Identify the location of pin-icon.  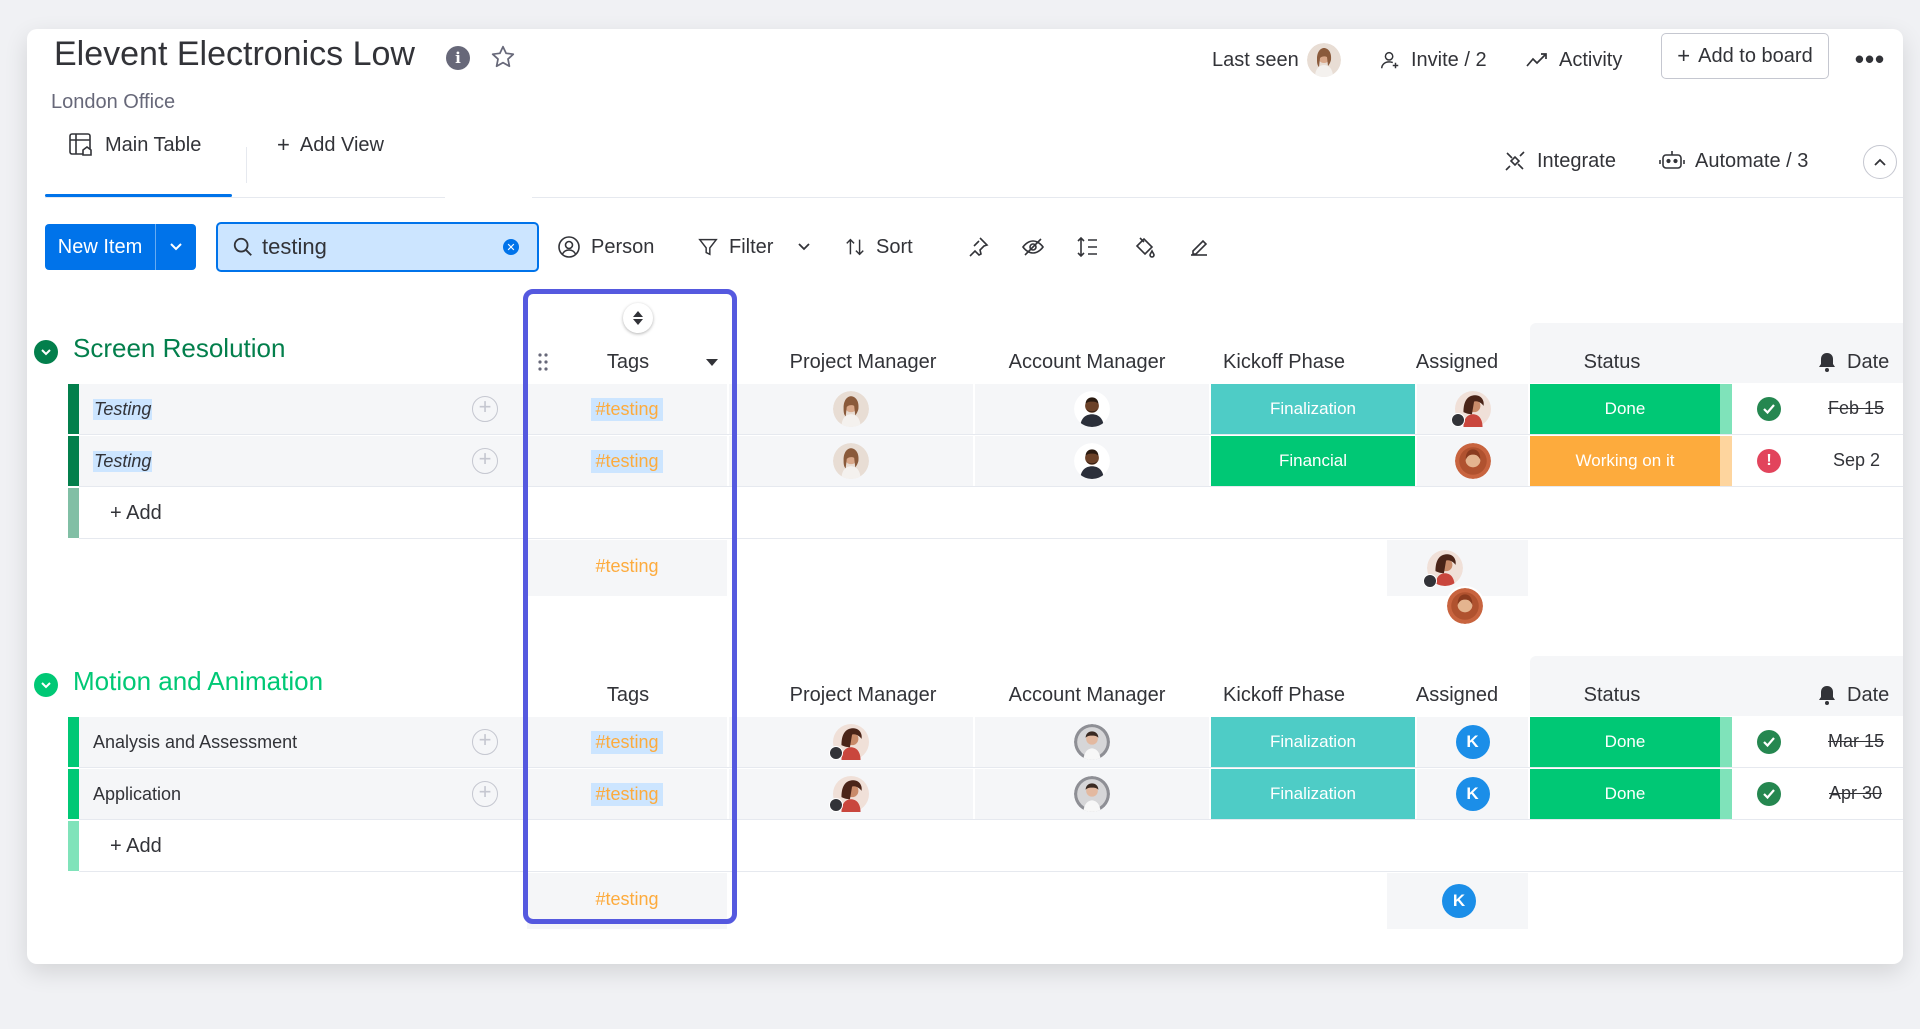
(978, 247).